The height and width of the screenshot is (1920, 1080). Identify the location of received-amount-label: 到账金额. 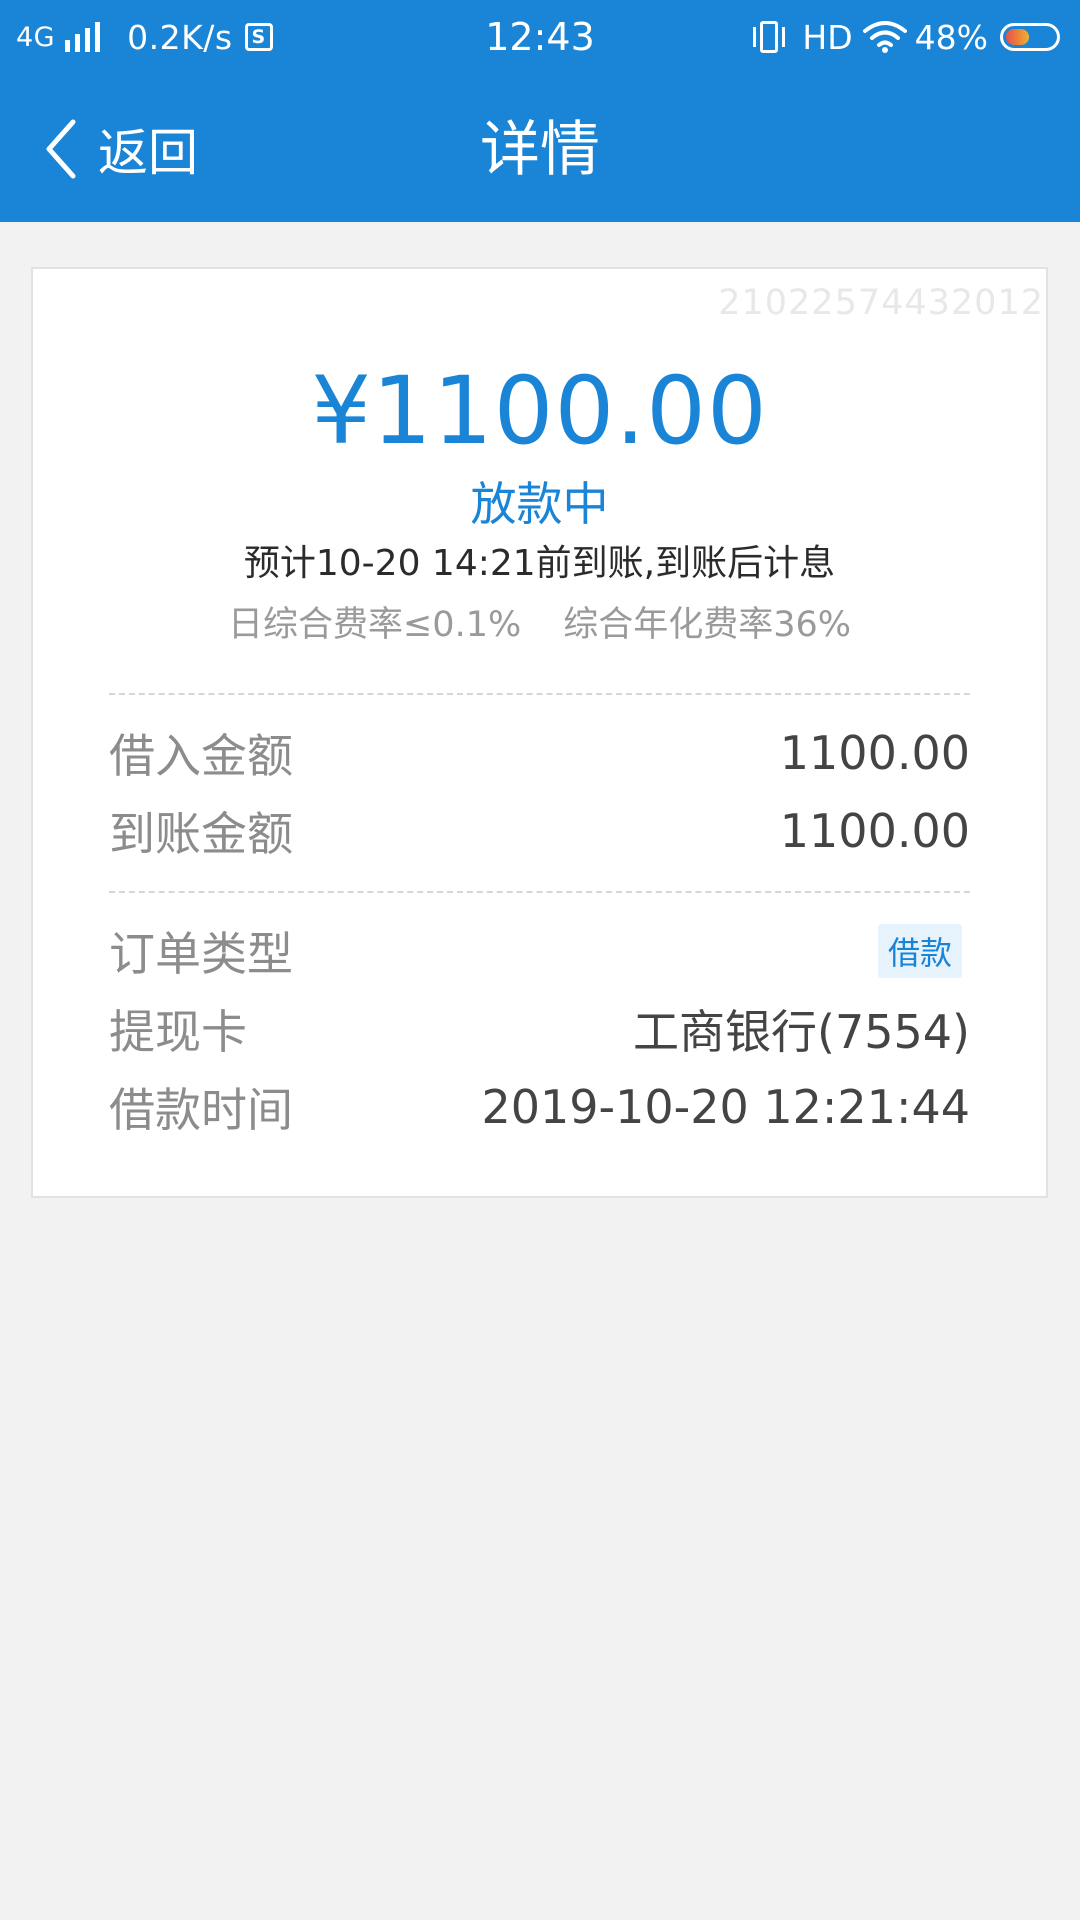
(201, 834).